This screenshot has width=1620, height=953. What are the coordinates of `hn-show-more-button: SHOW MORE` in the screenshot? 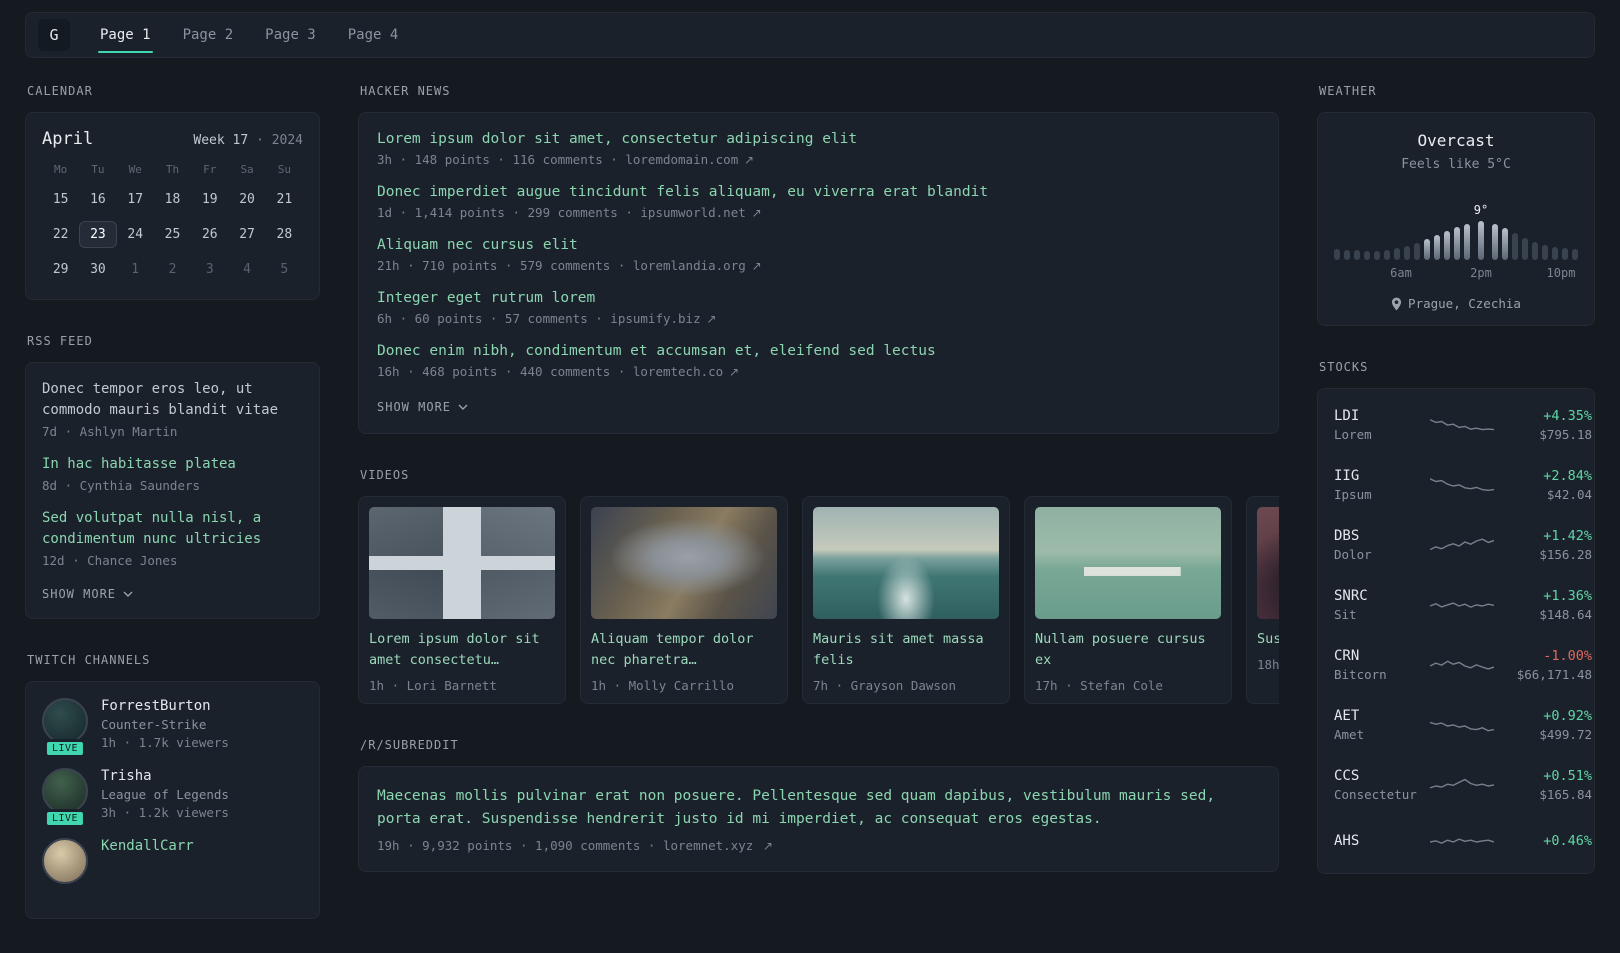 It's located at (422, 407).